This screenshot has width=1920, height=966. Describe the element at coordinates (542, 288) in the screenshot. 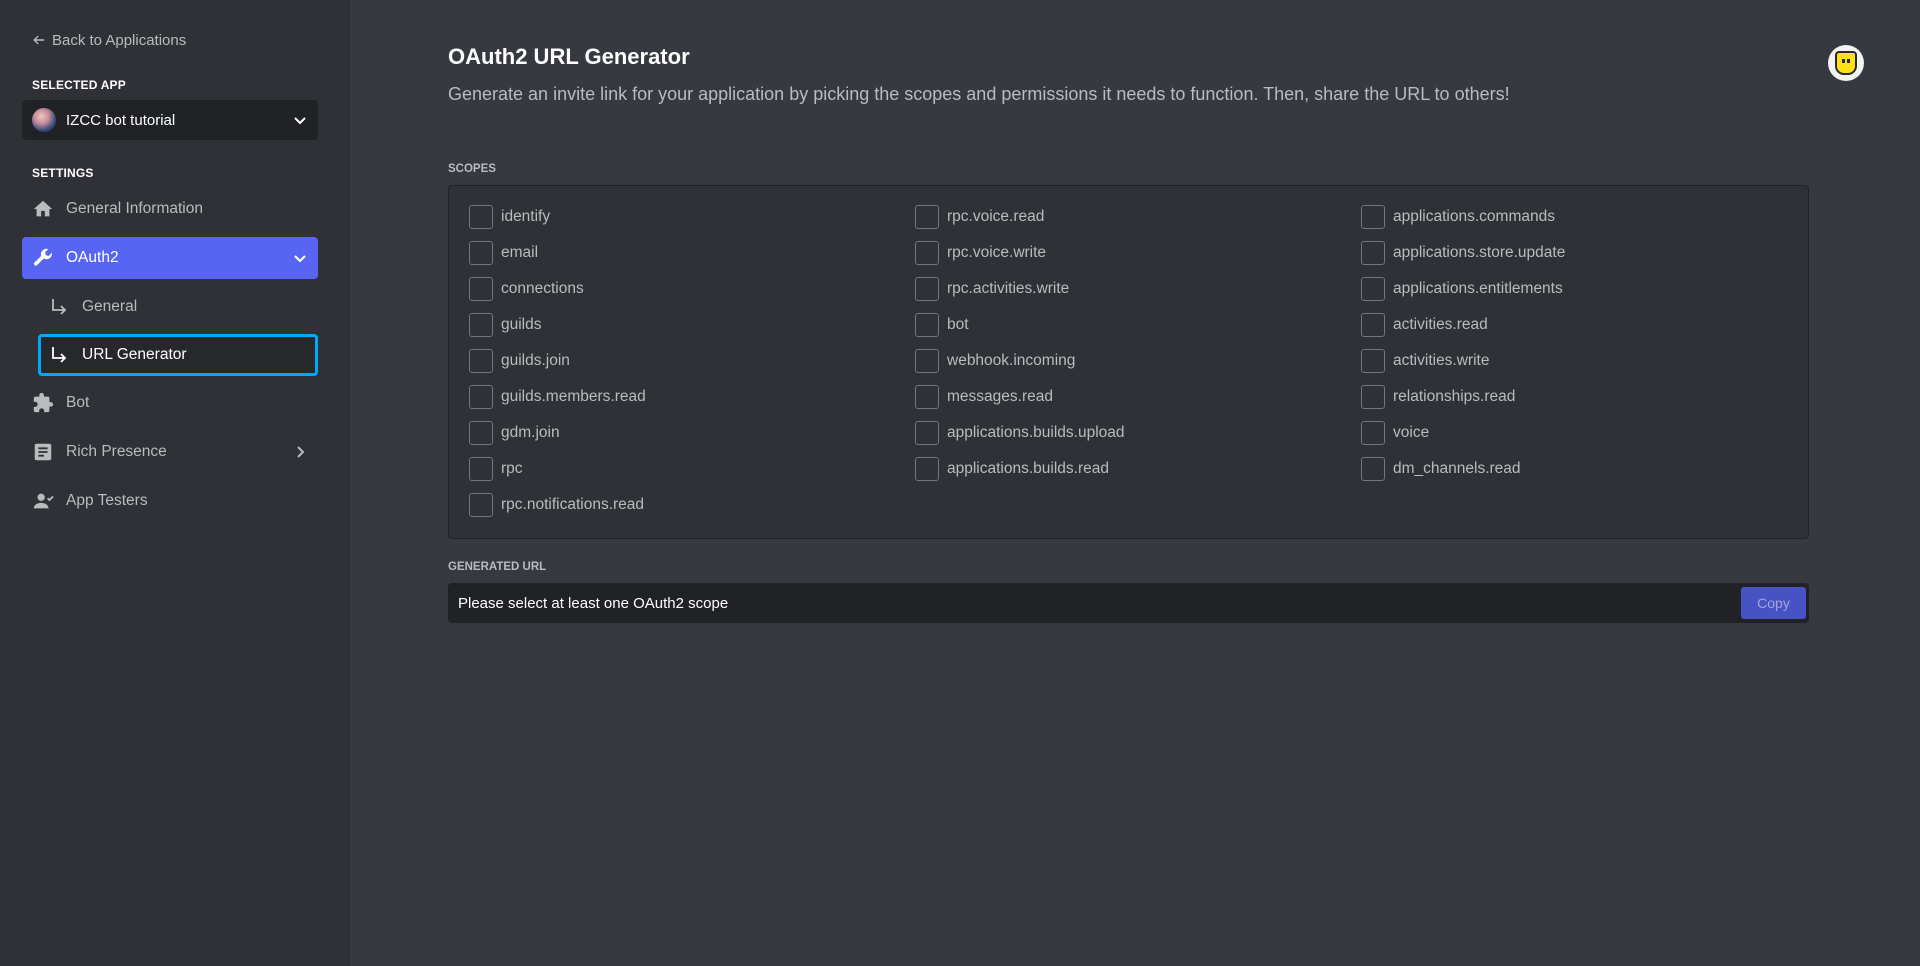

I see `scope-label: connections` at that location.